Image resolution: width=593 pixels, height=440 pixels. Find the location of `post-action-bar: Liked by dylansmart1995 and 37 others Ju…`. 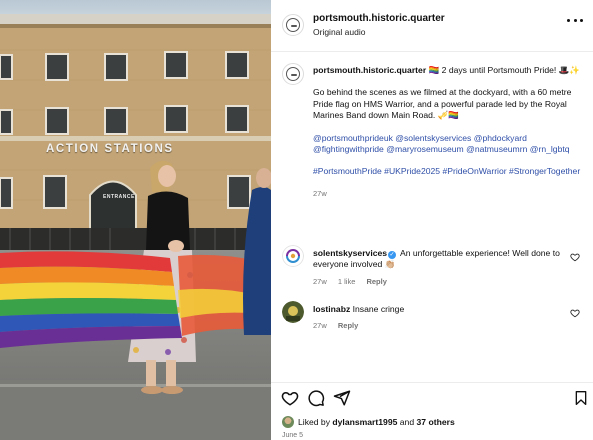

post-action-bar: Liked by dylansmart1995 and 37 others Ju… is located at coordinates (432, 411).